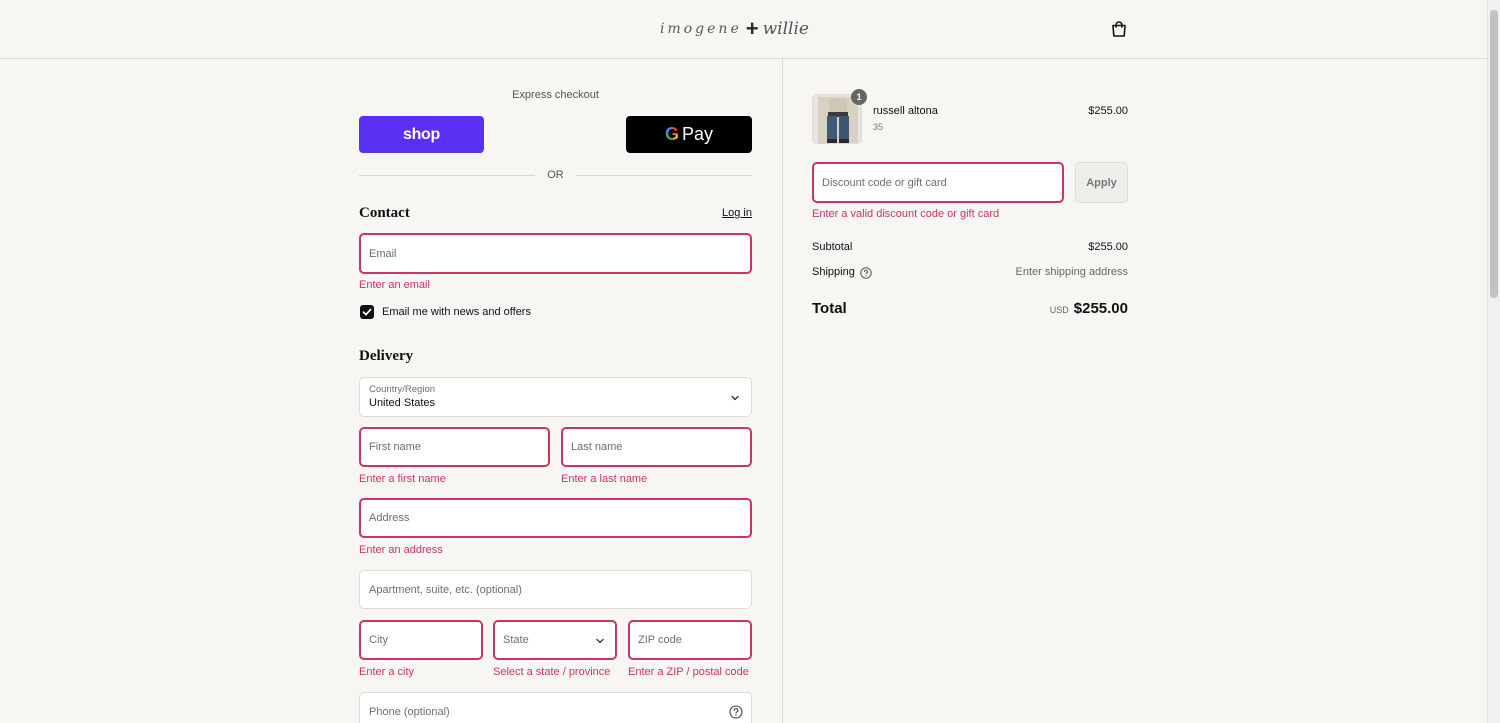  Describe the element at coordinates (1071, 272) in the screenshot. I see `shipping-value: Enter shipping address` at that location.